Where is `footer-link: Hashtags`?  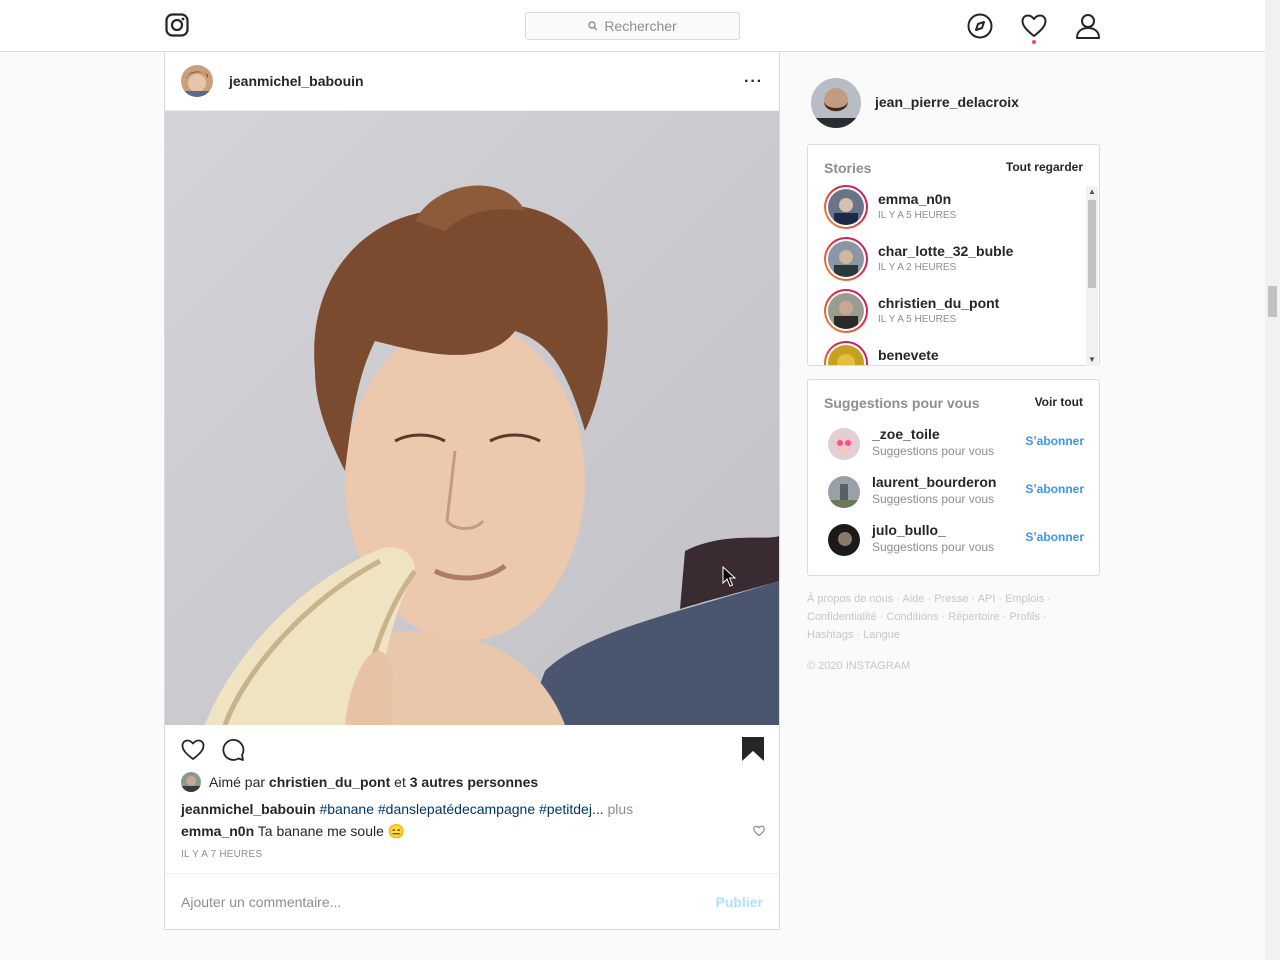
footer-link: Hashtags is located at coordinates (830, 635).